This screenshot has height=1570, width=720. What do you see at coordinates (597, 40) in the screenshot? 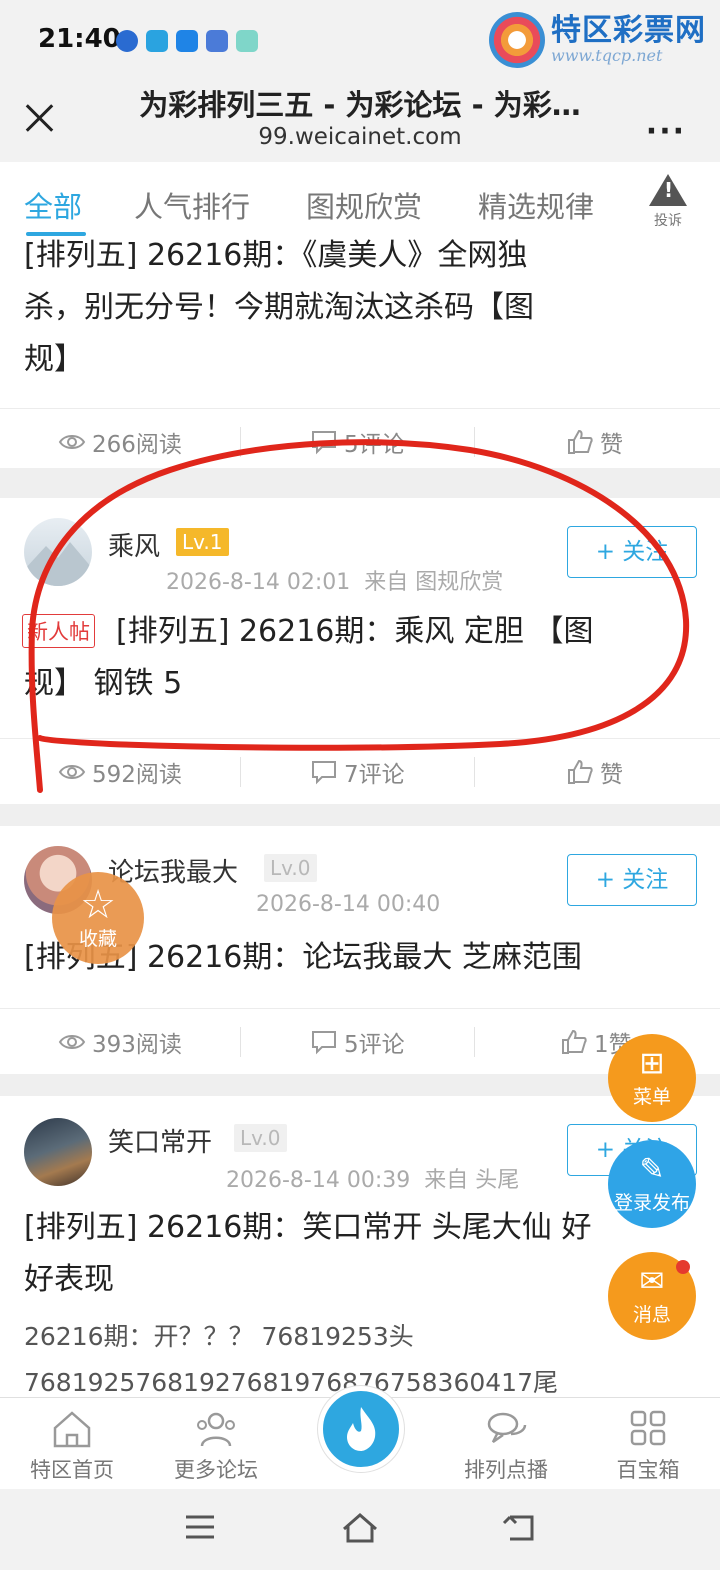
I see `watermark: 特区彩票网 www.tqcp.net` at bounding box center [597, 40].